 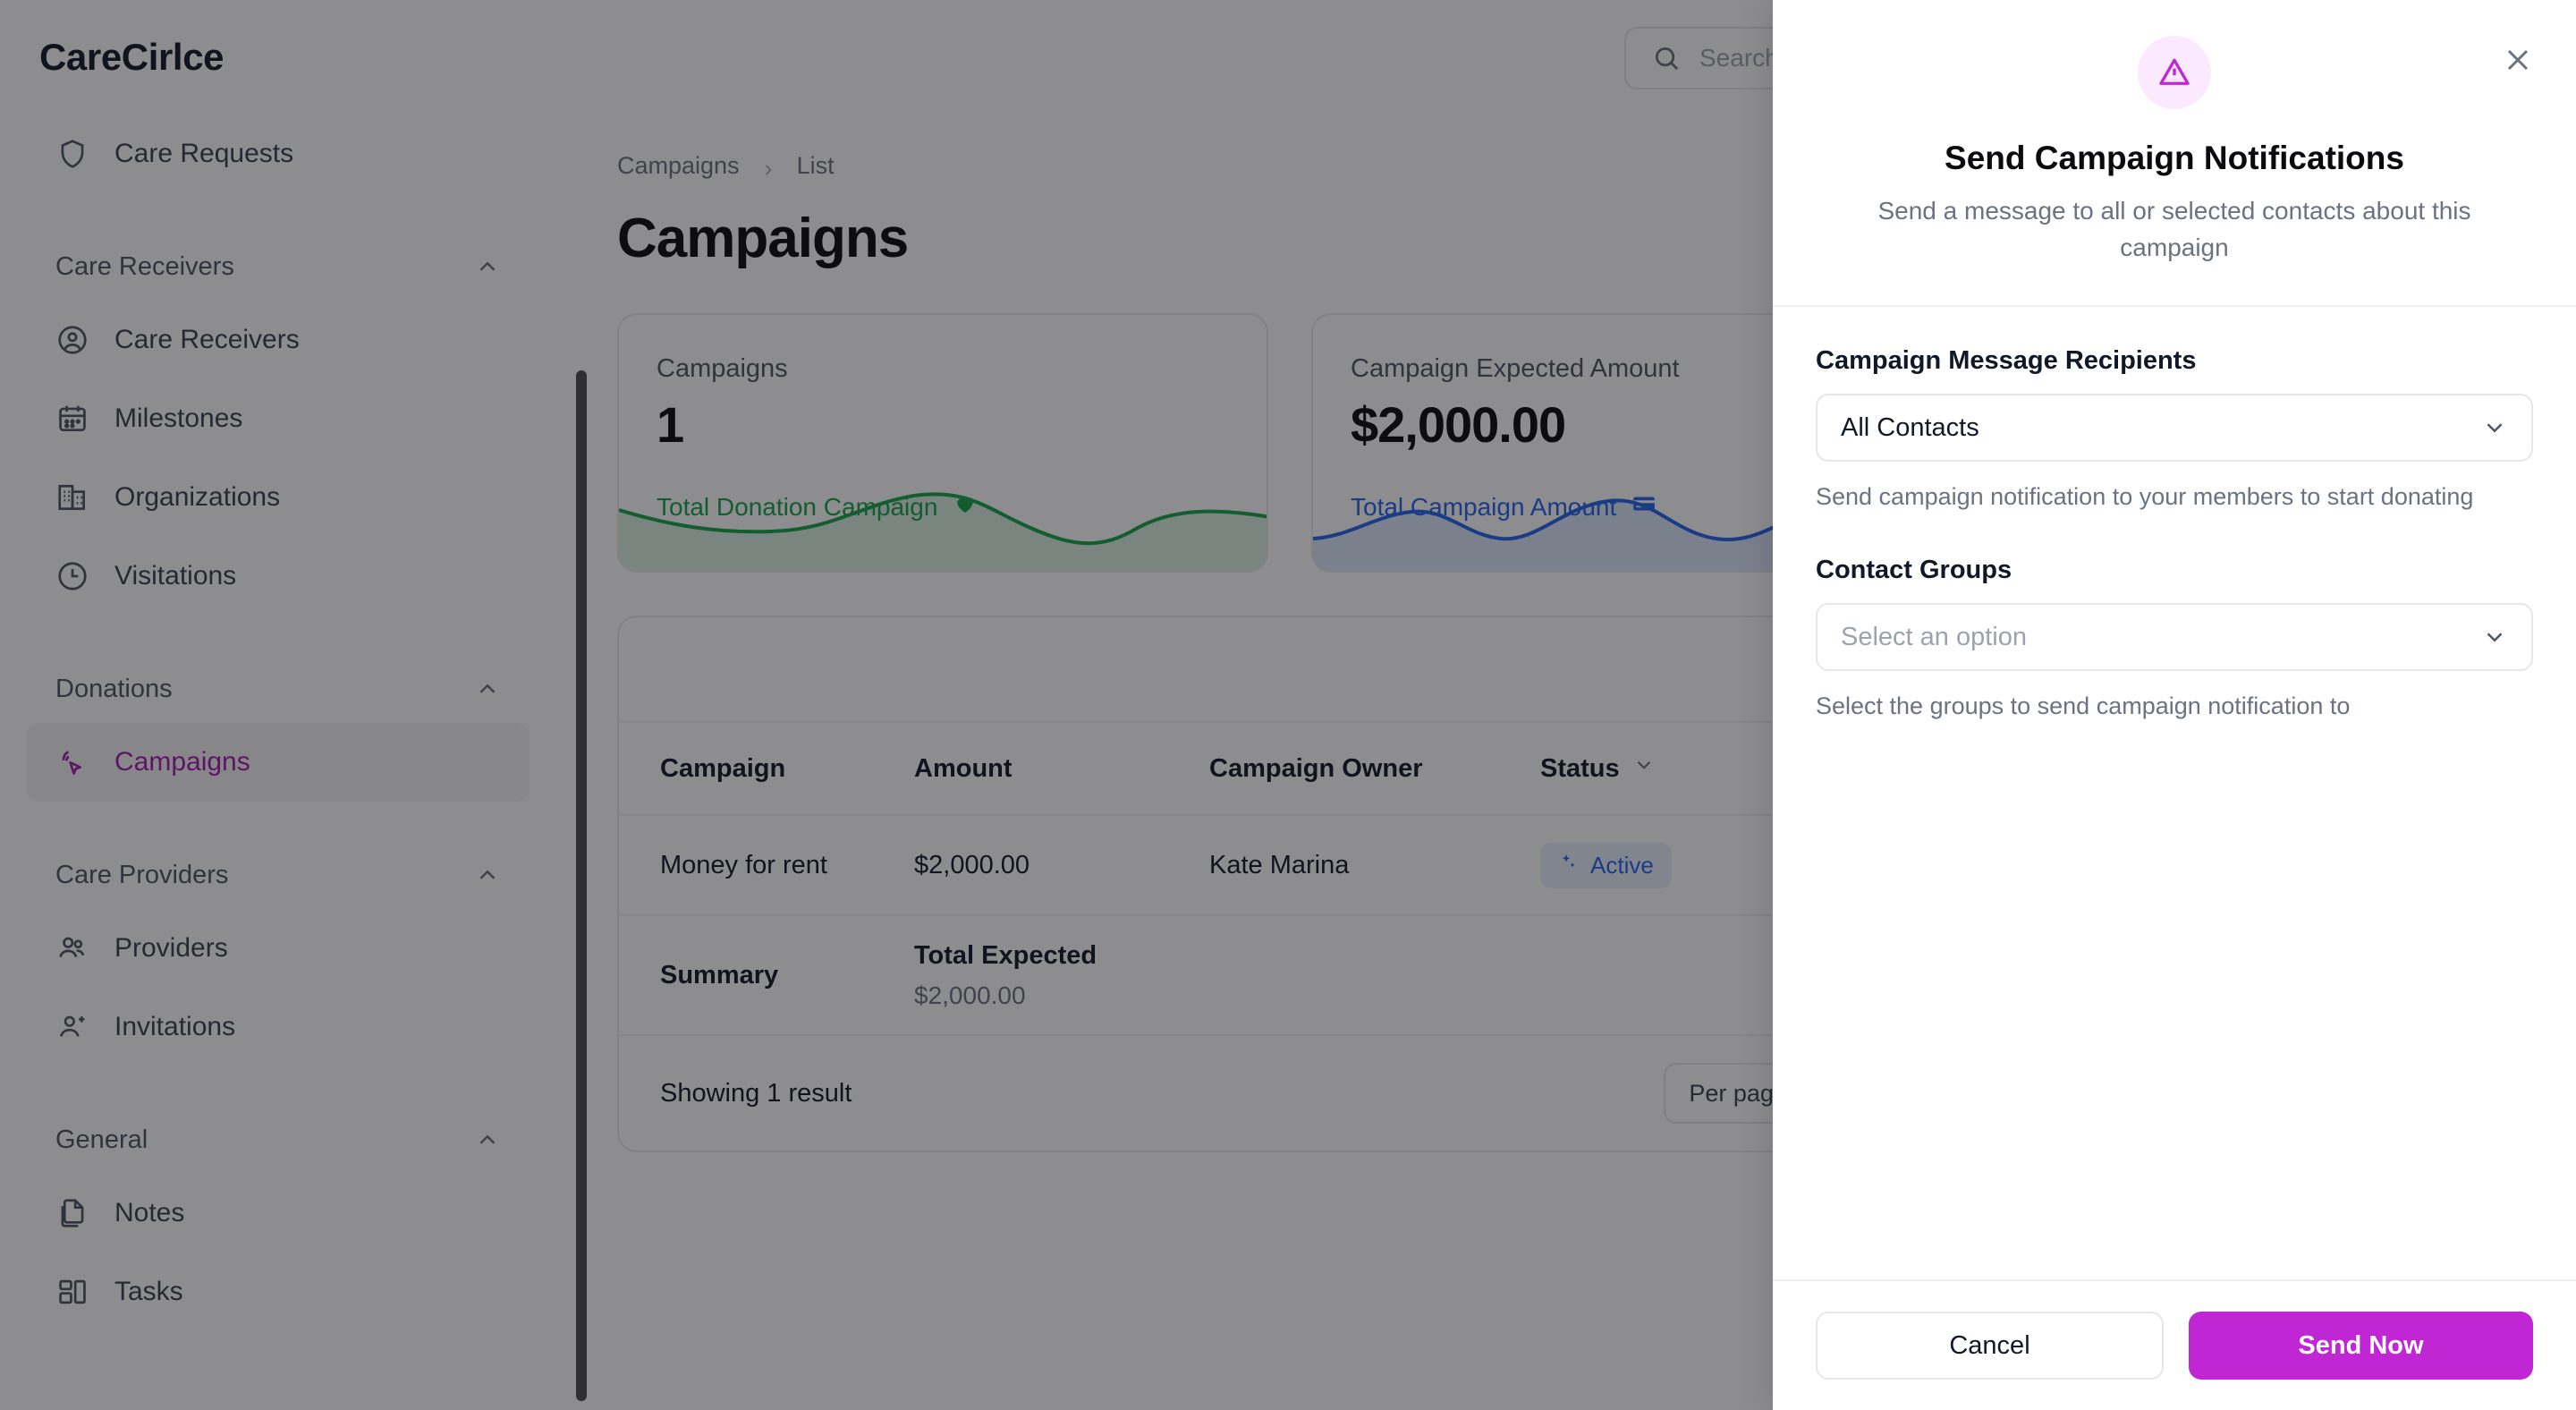 I want to click on send-now-button: Send Now, so click(x=2361, y=1346).